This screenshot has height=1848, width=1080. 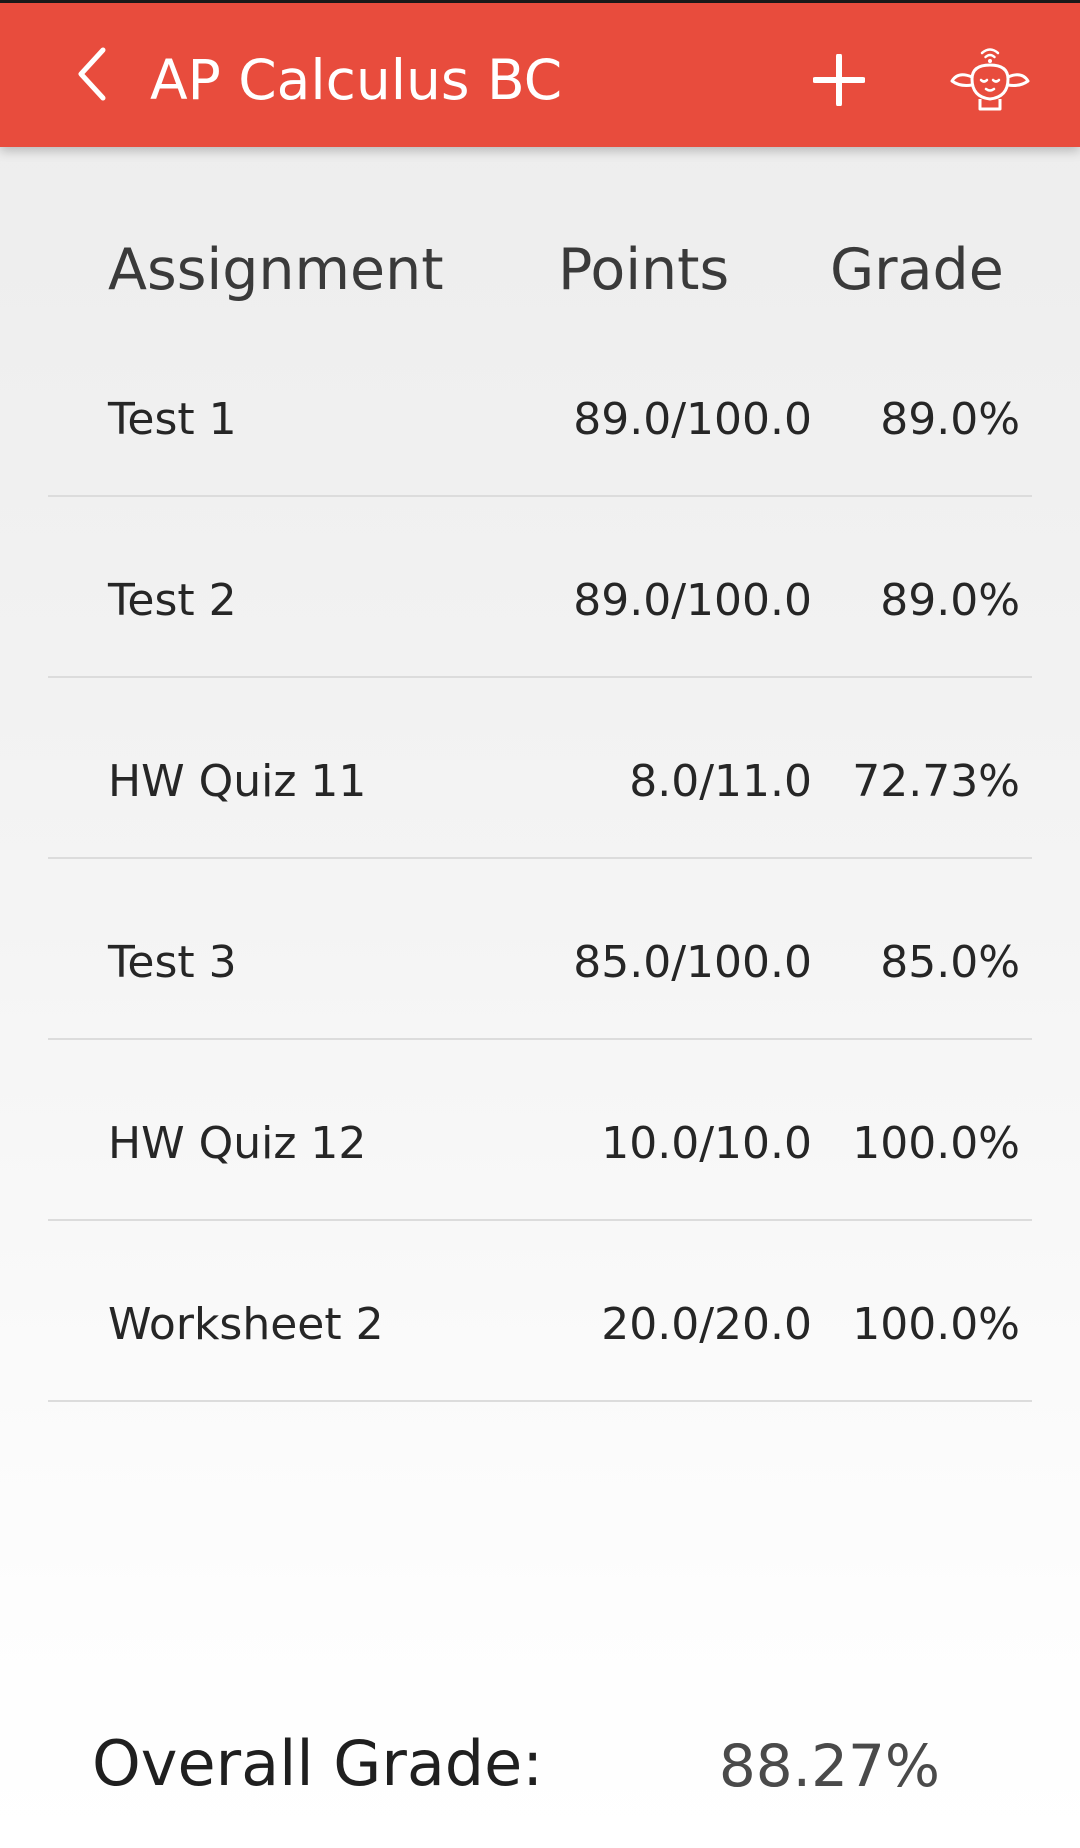 What do you see at coordinates (540, 417) in the screenshot?
I see `assignment-row: Test 1 89.0/100.0 89.0%` at bounding box center [540, 417].